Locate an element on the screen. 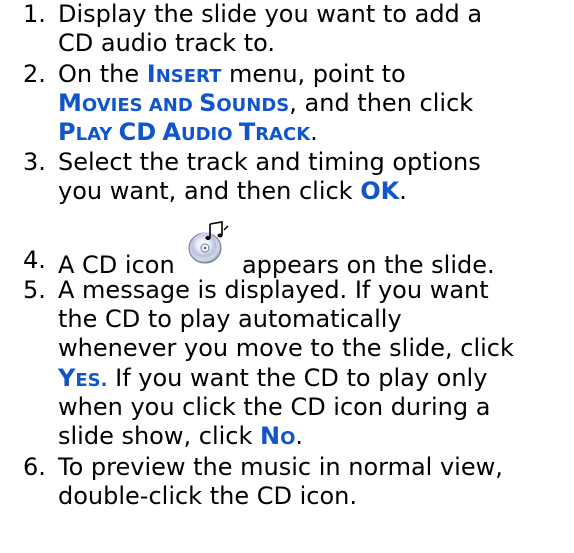 The height and width of the screenshot is (553, 574). step-text: slide show, click NO. is located at coordinates (180, 437).